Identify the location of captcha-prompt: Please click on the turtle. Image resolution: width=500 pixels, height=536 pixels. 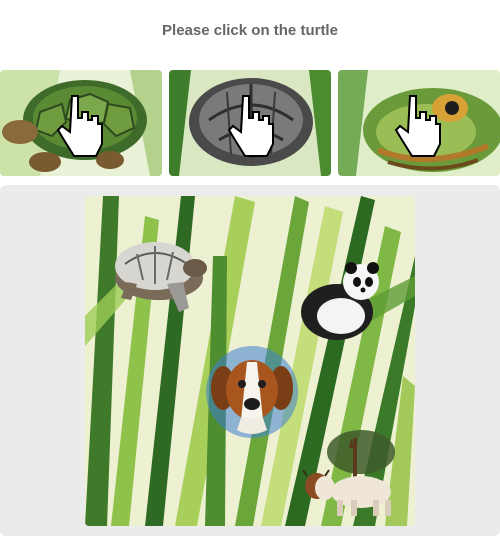
(250, 30).